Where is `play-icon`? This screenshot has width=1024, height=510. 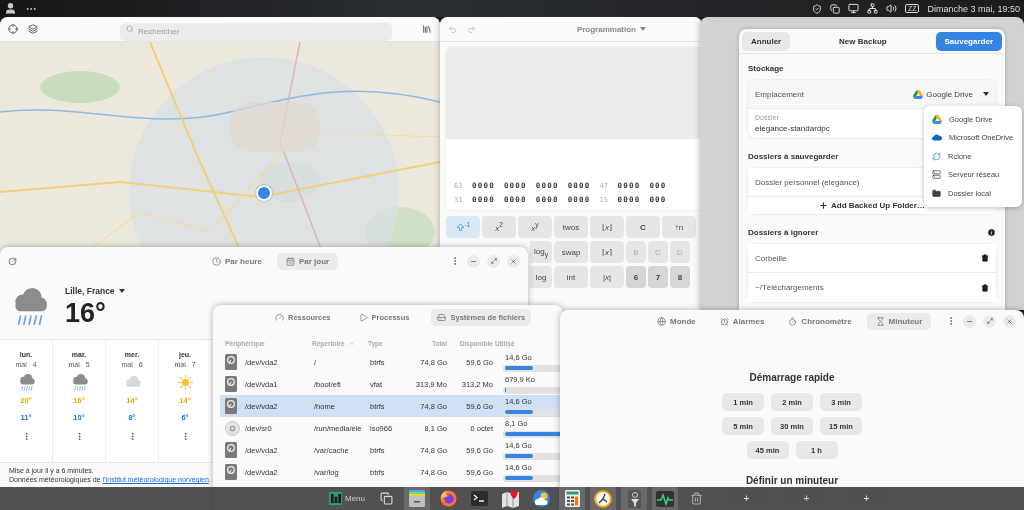 play-icon is located at coordinates (363, 317).